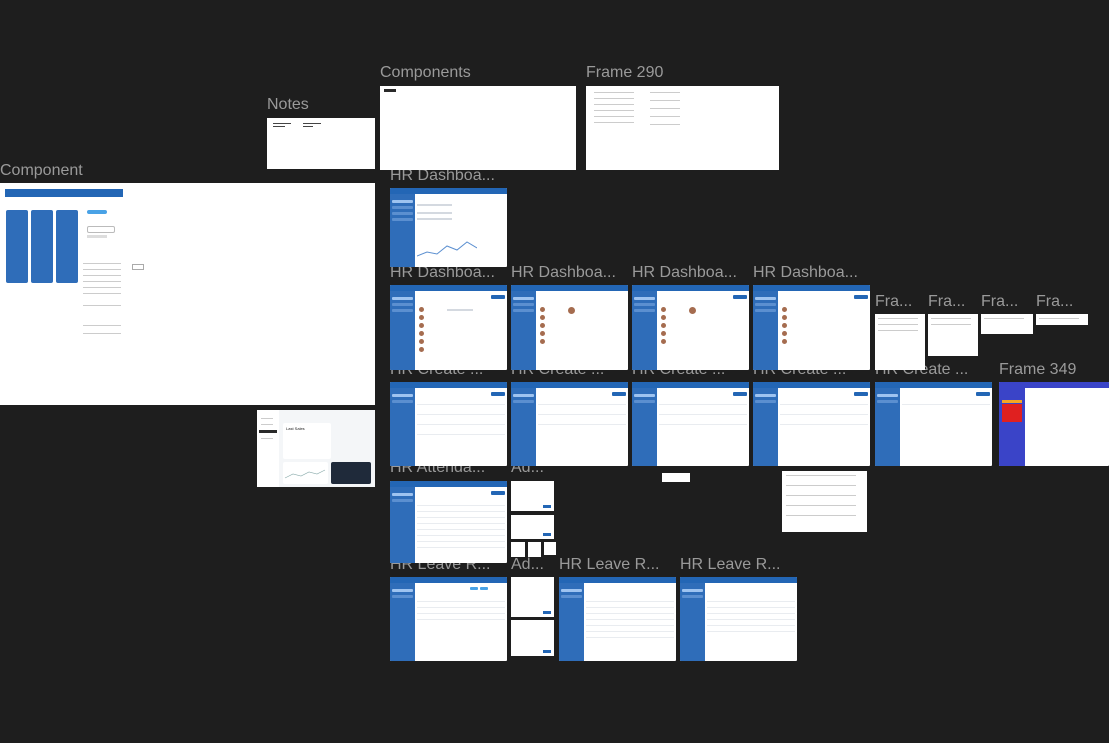 The height and width of the screenshot is (743, 1109). I want to click on chart-card, so click(305, 473).